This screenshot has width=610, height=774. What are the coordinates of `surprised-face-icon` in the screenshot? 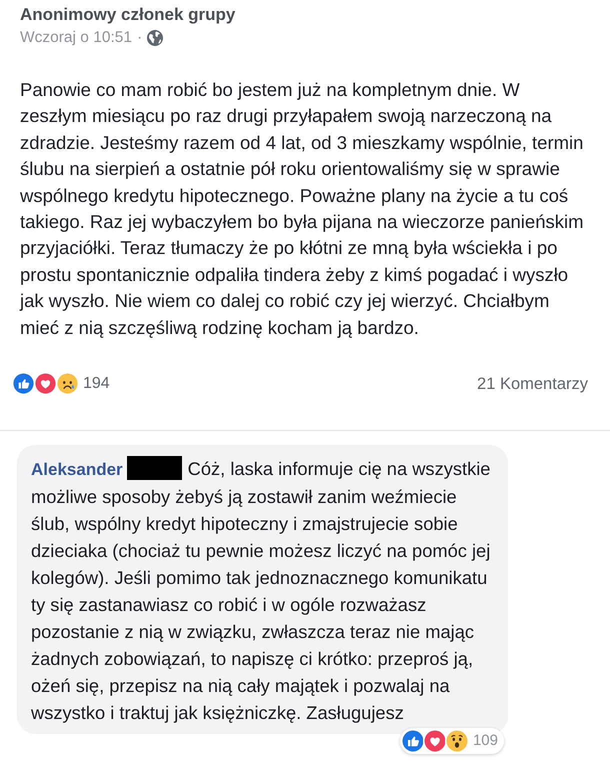 It's located at (456, 741).